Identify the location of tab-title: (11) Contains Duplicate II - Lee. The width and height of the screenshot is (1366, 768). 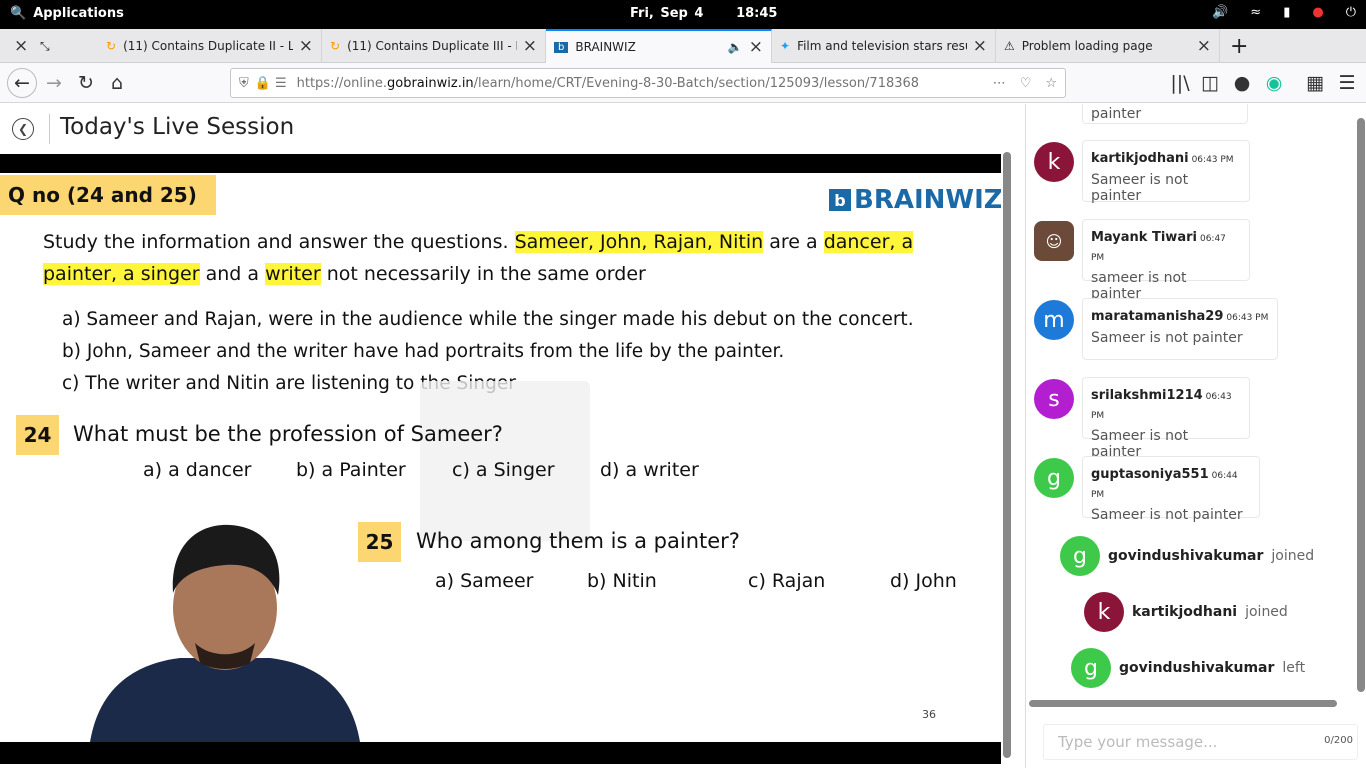
(208, 46).